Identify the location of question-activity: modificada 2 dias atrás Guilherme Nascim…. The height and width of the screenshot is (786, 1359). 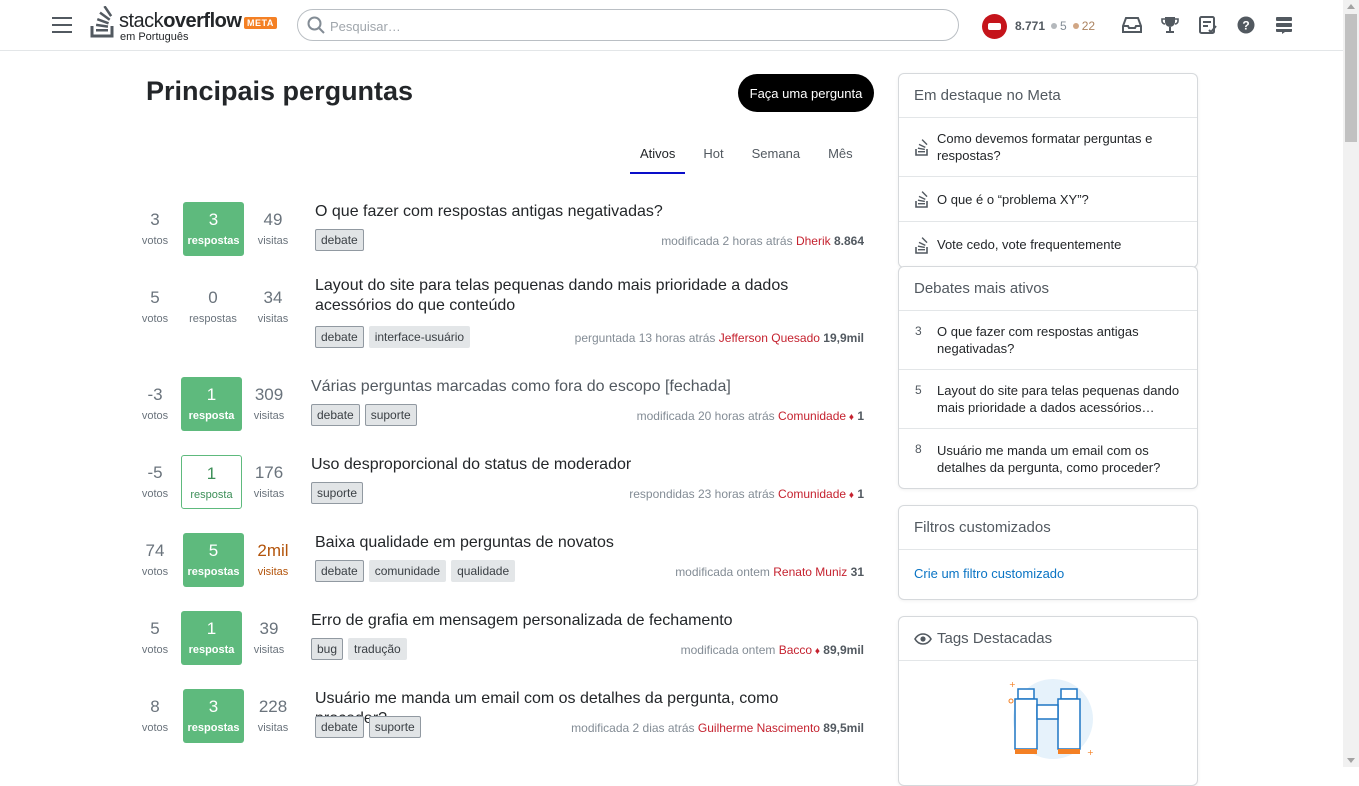
(717, 728).